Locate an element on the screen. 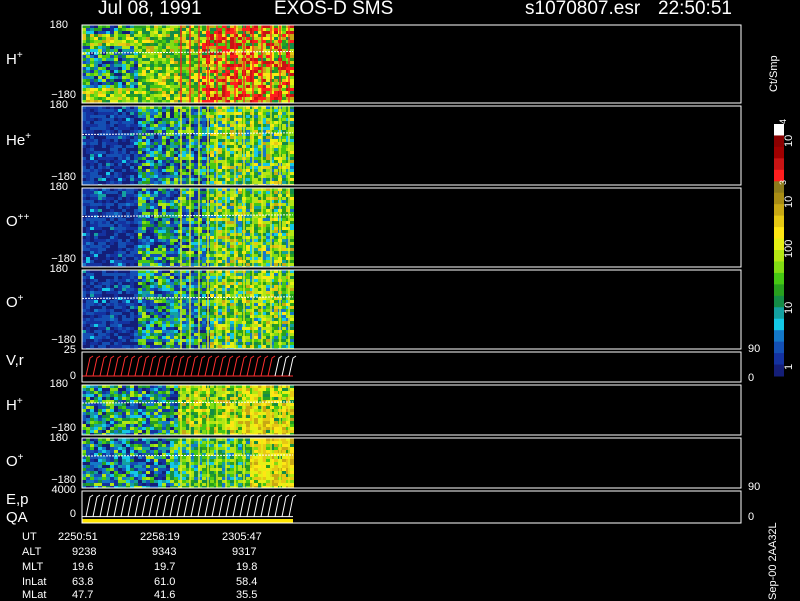 The width and height of the screenshot is (800, 601). ytick-o2-max: 180 is located at coordinates (48, 438).